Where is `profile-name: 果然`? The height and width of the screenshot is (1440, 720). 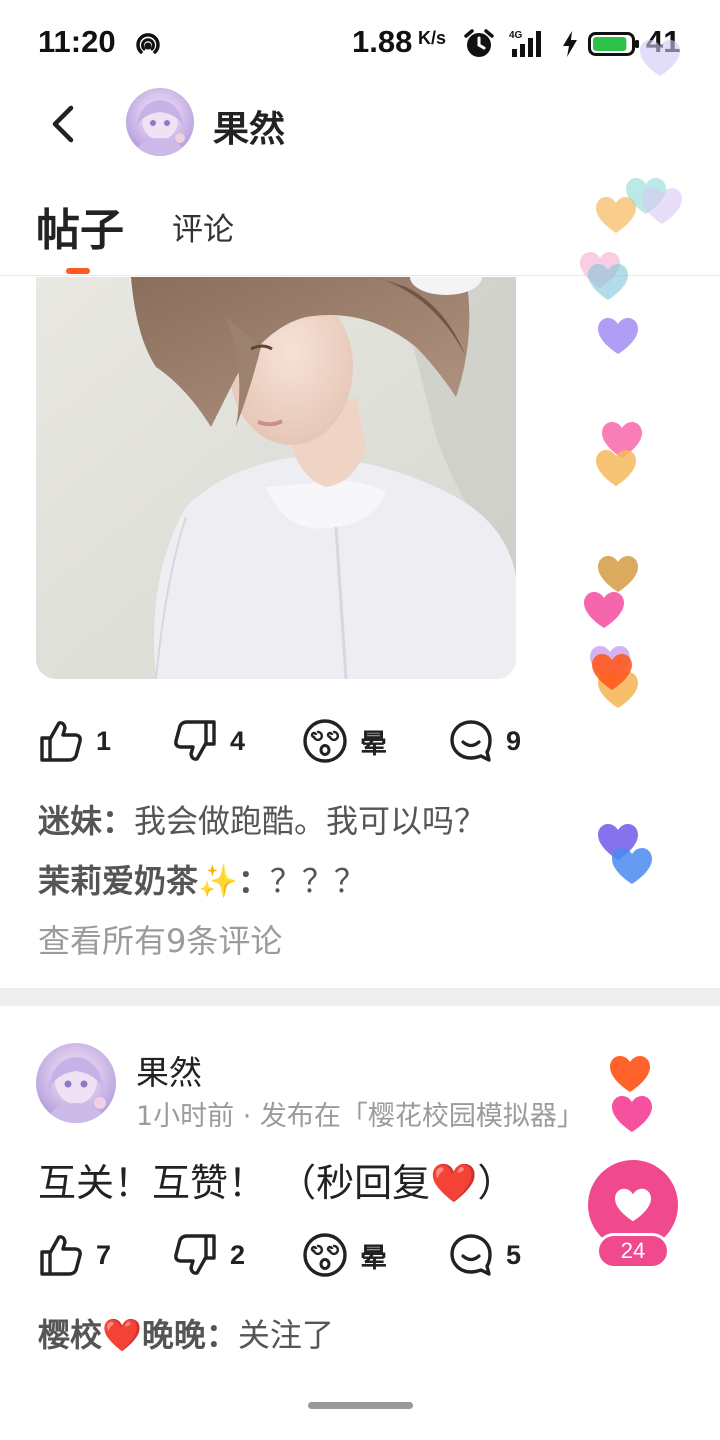 profile-name: 果然 is located at coordinates (249, 129).